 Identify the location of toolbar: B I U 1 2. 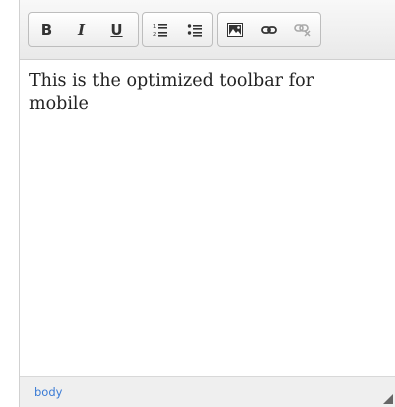
(207, 30).